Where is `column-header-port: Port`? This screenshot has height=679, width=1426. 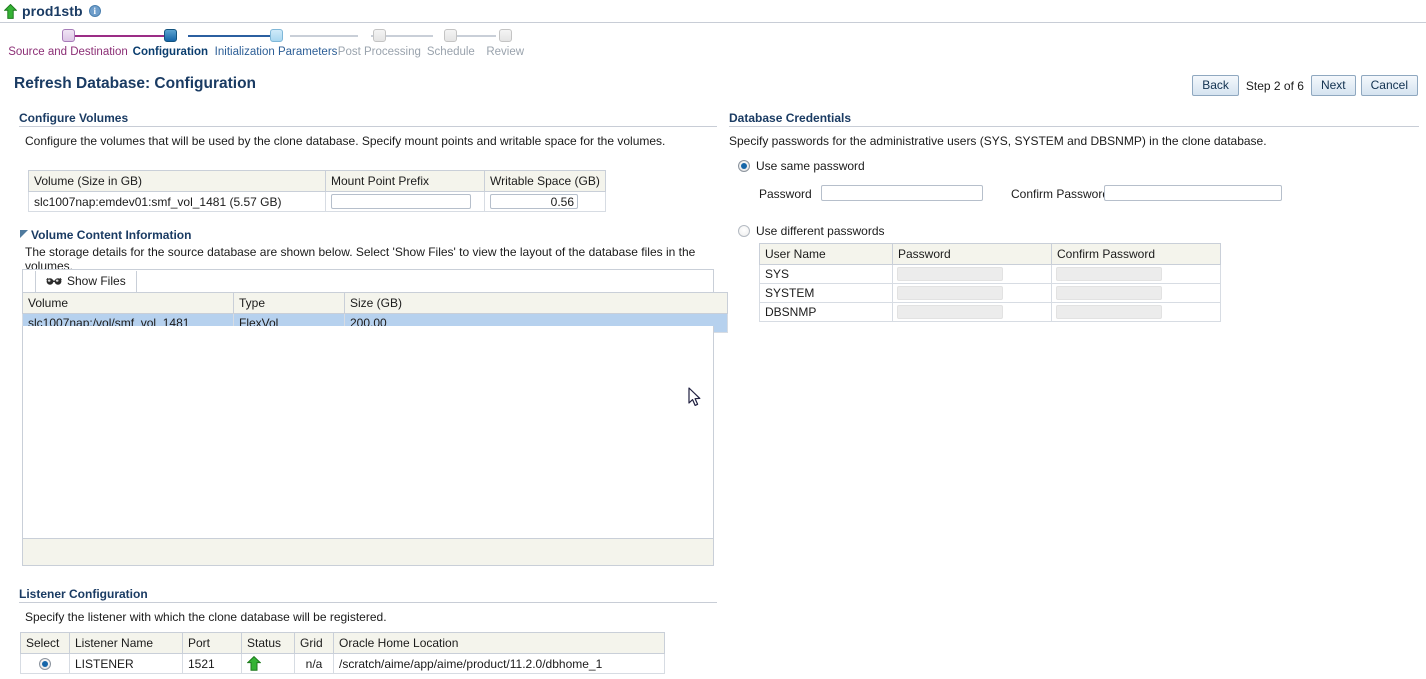
column-header-port: Port is located at coordinates (212, 643).